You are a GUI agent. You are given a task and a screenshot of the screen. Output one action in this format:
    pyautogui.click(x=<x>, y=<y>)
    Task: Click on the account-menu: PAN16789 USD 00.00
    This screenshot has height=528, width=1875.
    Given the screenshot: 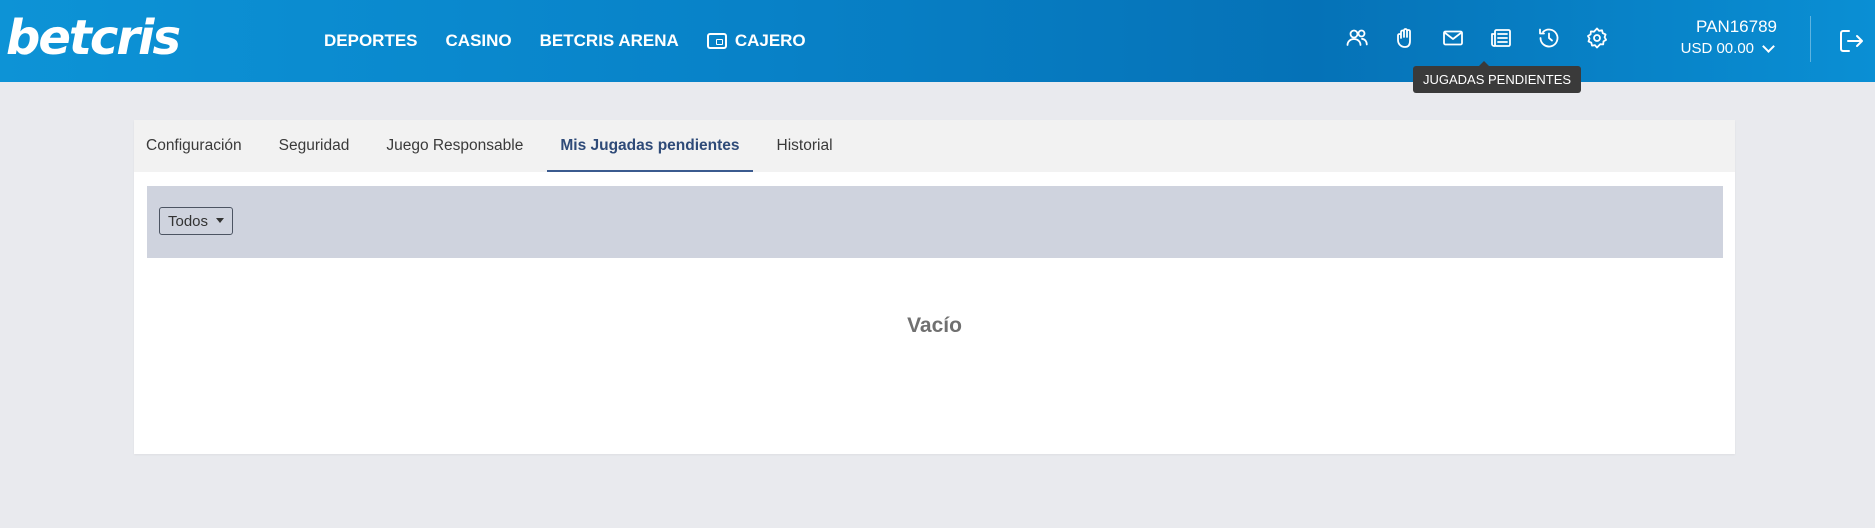 What is the action you would take?
    pyautogui.click(x=1729, y=38)
    